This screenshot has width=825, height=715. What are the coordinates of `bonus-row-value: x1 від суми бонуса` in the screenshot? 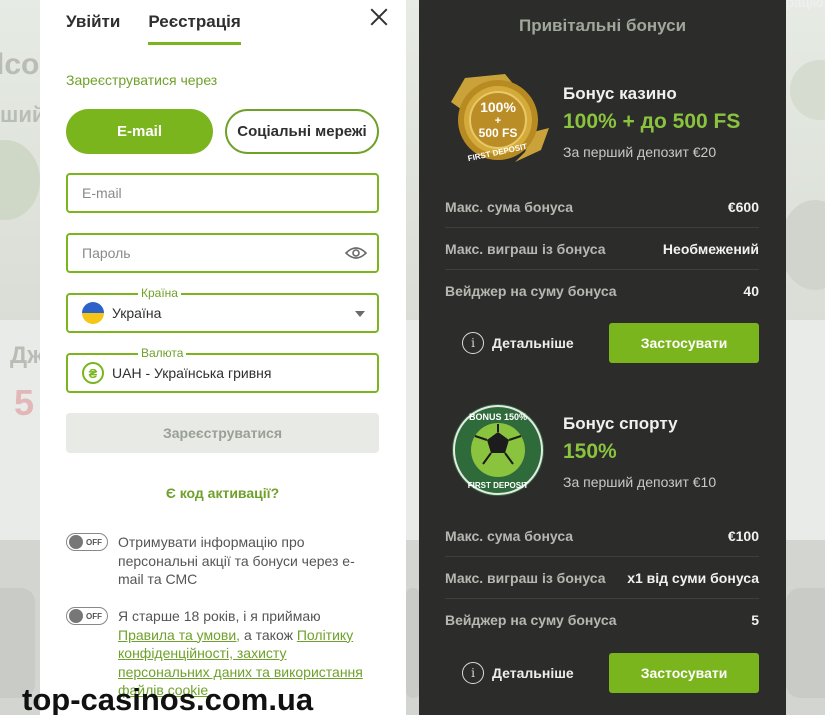 It's located at (693, 577).